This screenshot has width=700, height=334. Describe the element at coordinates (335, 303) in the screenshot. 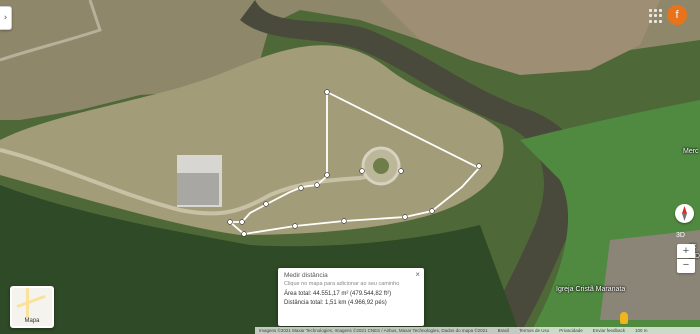

I see `measure-distance: Distância total: 1,51 km (4.966,92 pés)` at that location.